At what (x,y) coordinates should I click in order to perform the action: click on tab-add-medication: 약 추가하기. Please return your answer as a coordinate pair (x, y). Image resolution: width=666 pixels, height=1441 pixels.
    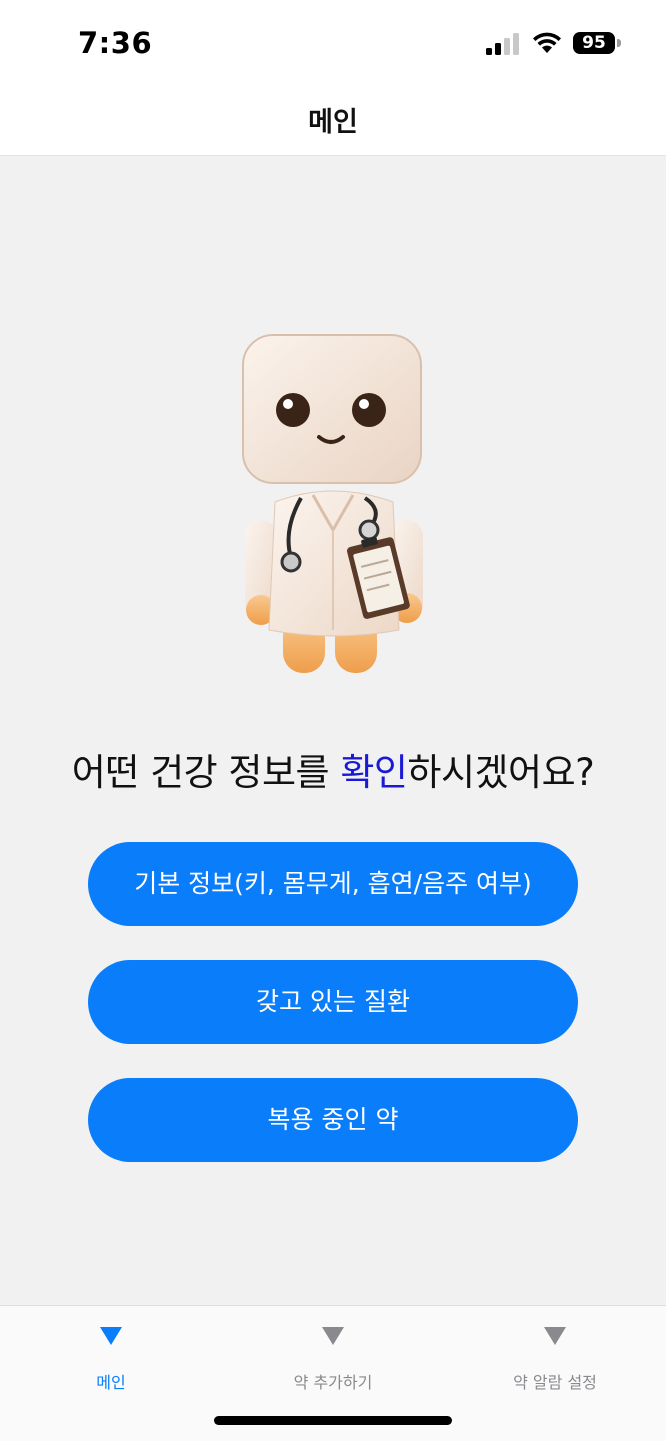
    Looking at the image, I should click on (333, 1356).